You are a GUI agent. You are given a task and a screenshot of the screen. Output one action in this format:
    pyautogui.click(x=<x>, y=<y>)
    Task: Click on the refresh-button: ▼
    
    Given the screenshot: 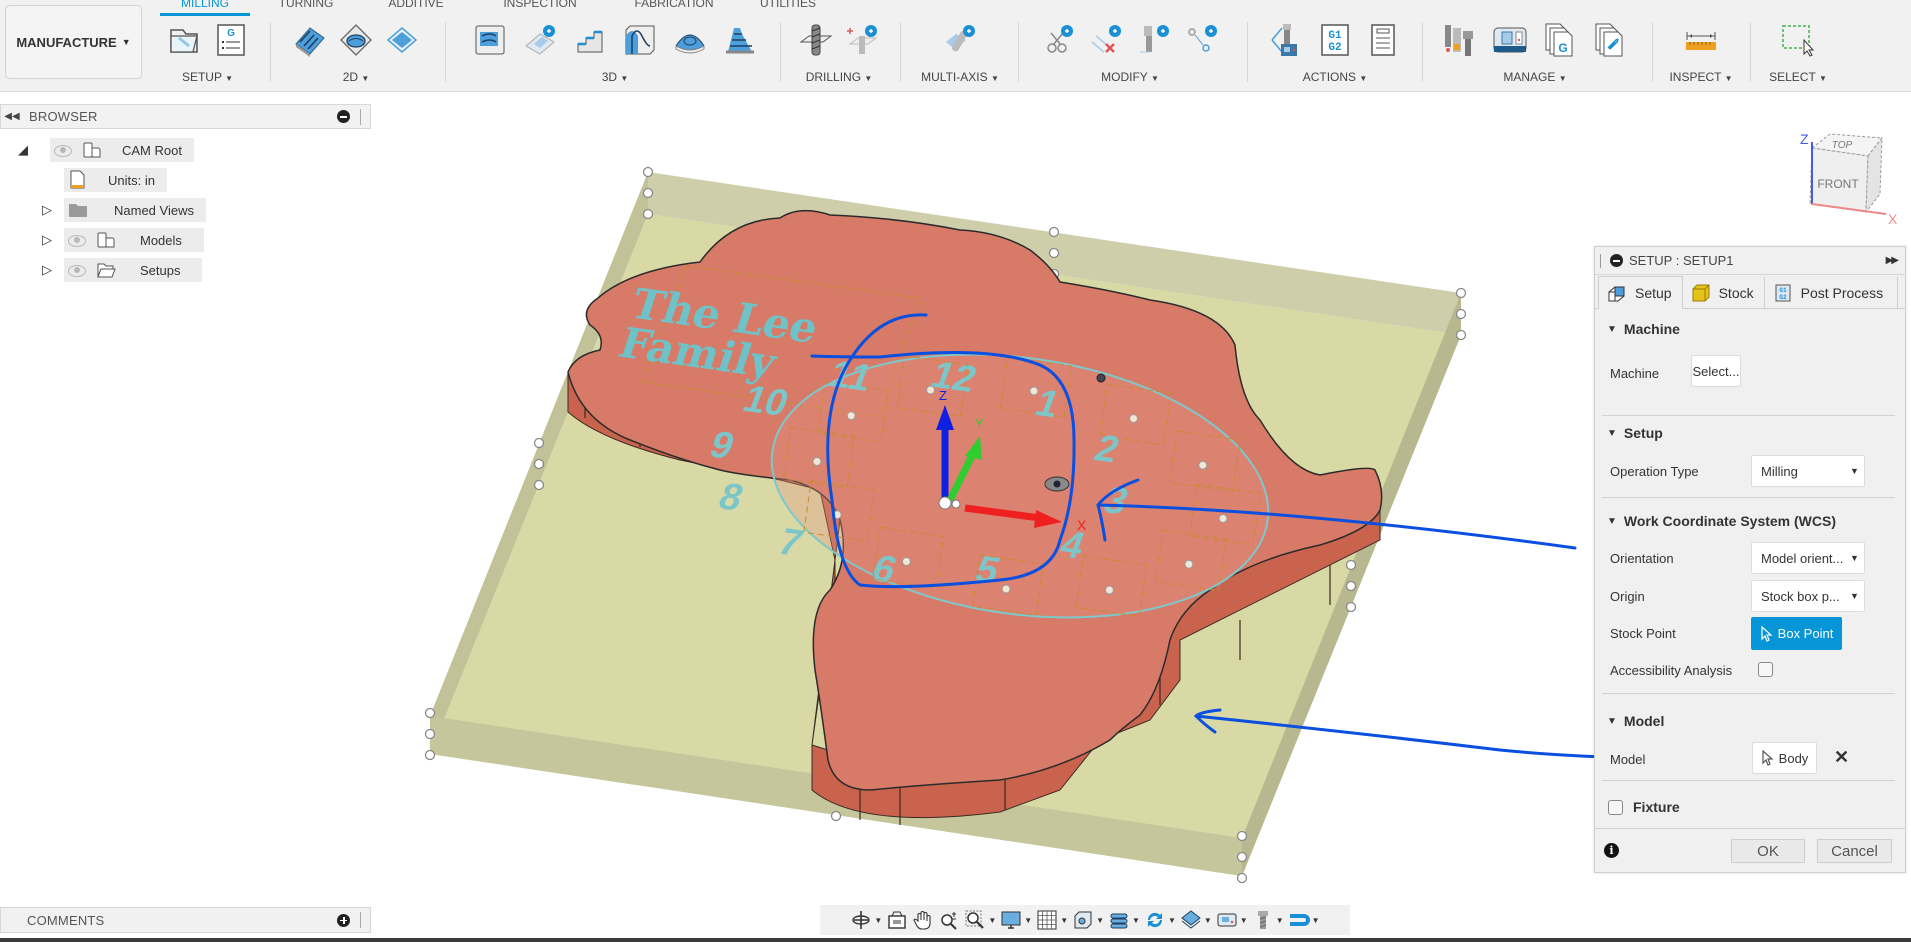 What is the action you would take?
    pyautogui.click(x=1160, y=920)
    